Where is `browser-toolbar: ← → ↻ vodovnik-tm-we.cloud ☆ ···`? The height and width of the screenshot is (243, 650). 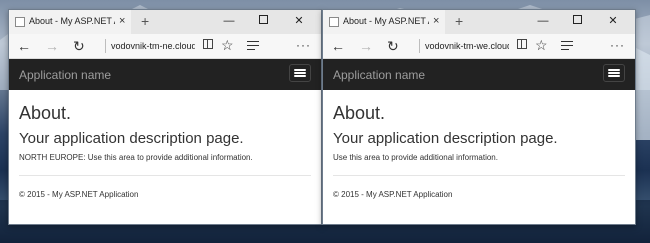
browser-toolbar: ← → ↻ vodovnik-tm-we.cloud ☆ ··· is located at coordinates (479, 46).